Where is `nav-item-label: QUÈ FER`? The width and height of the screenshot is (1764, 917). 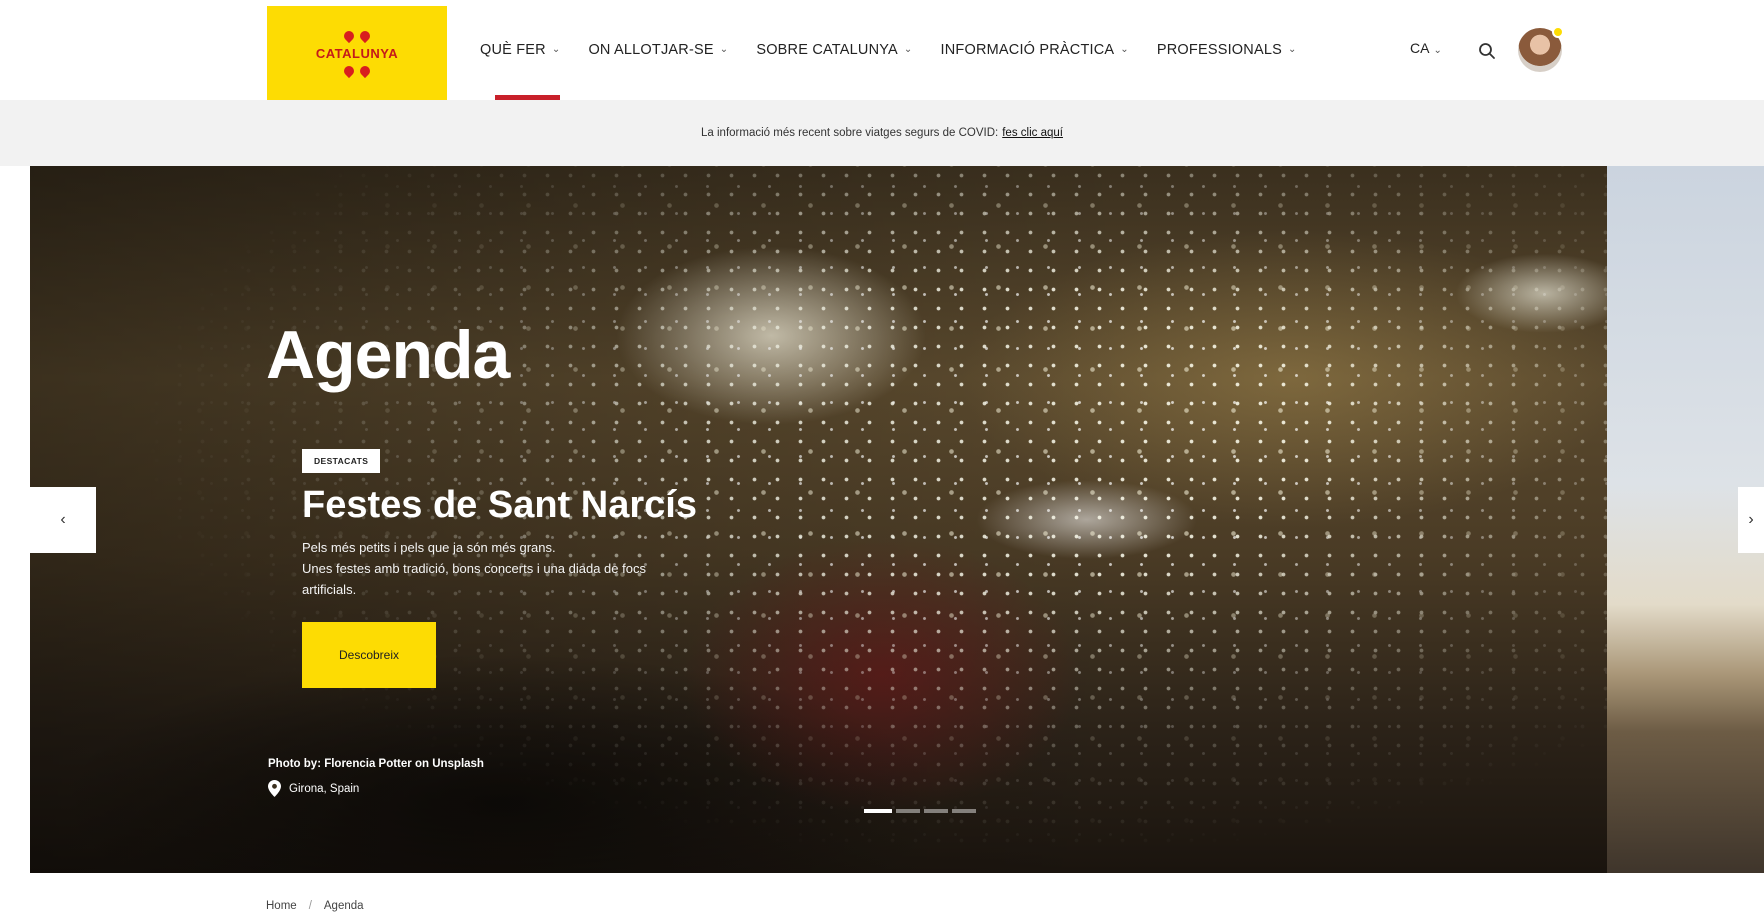 nav-item-label: QUÈ FER is located at coordinates (513, 50).